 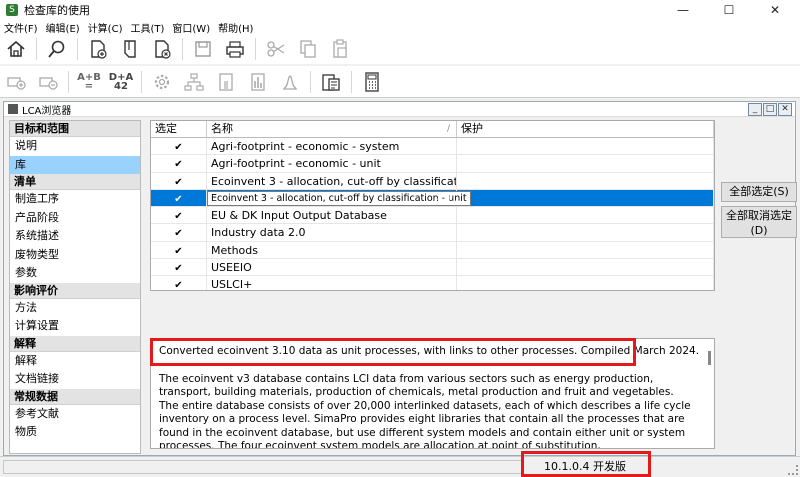 What do you see at coordinates (162, 49) in the screenshot?
I see `delete-document-icon` at bounding box center [162, 49].